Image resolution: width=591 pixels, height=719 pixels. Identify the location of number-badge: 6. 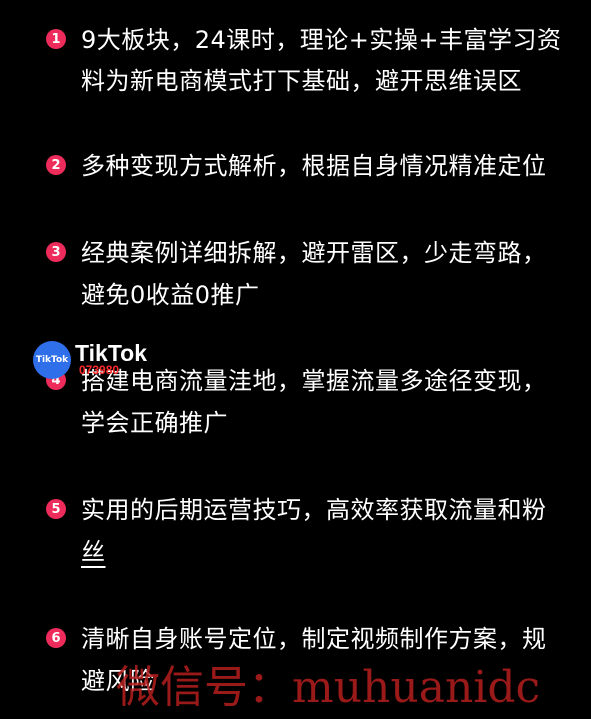
(56, 638).